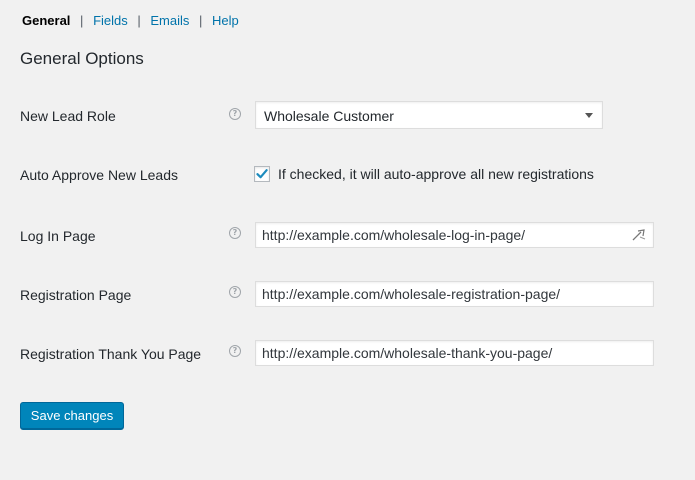 The width and height of the screenshot is (695, 480). Describe the element at coordinates (225, 20) in the screenshot. I see `subnav-item-help: Help` at that location.